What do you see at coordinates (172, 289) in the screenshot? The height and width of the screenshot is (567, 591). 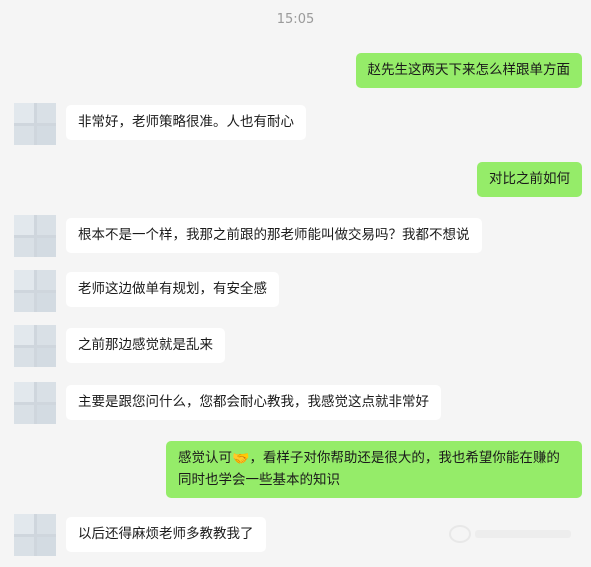 I see `message-bubble-incoming: 老师这边做单有规划，有安全感` at bounding box center [172, 289].